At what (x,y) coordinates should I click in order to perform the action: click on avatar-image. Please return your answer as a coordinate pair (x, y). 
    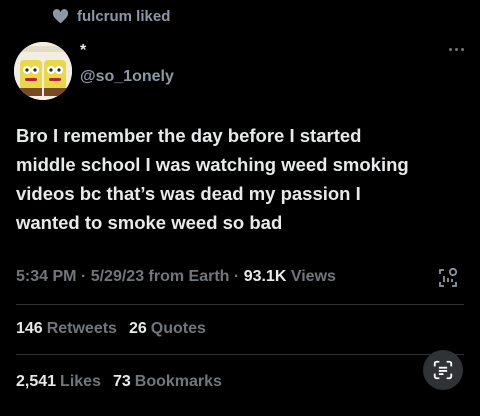
    Looking at the image, I should click on (43, 71).